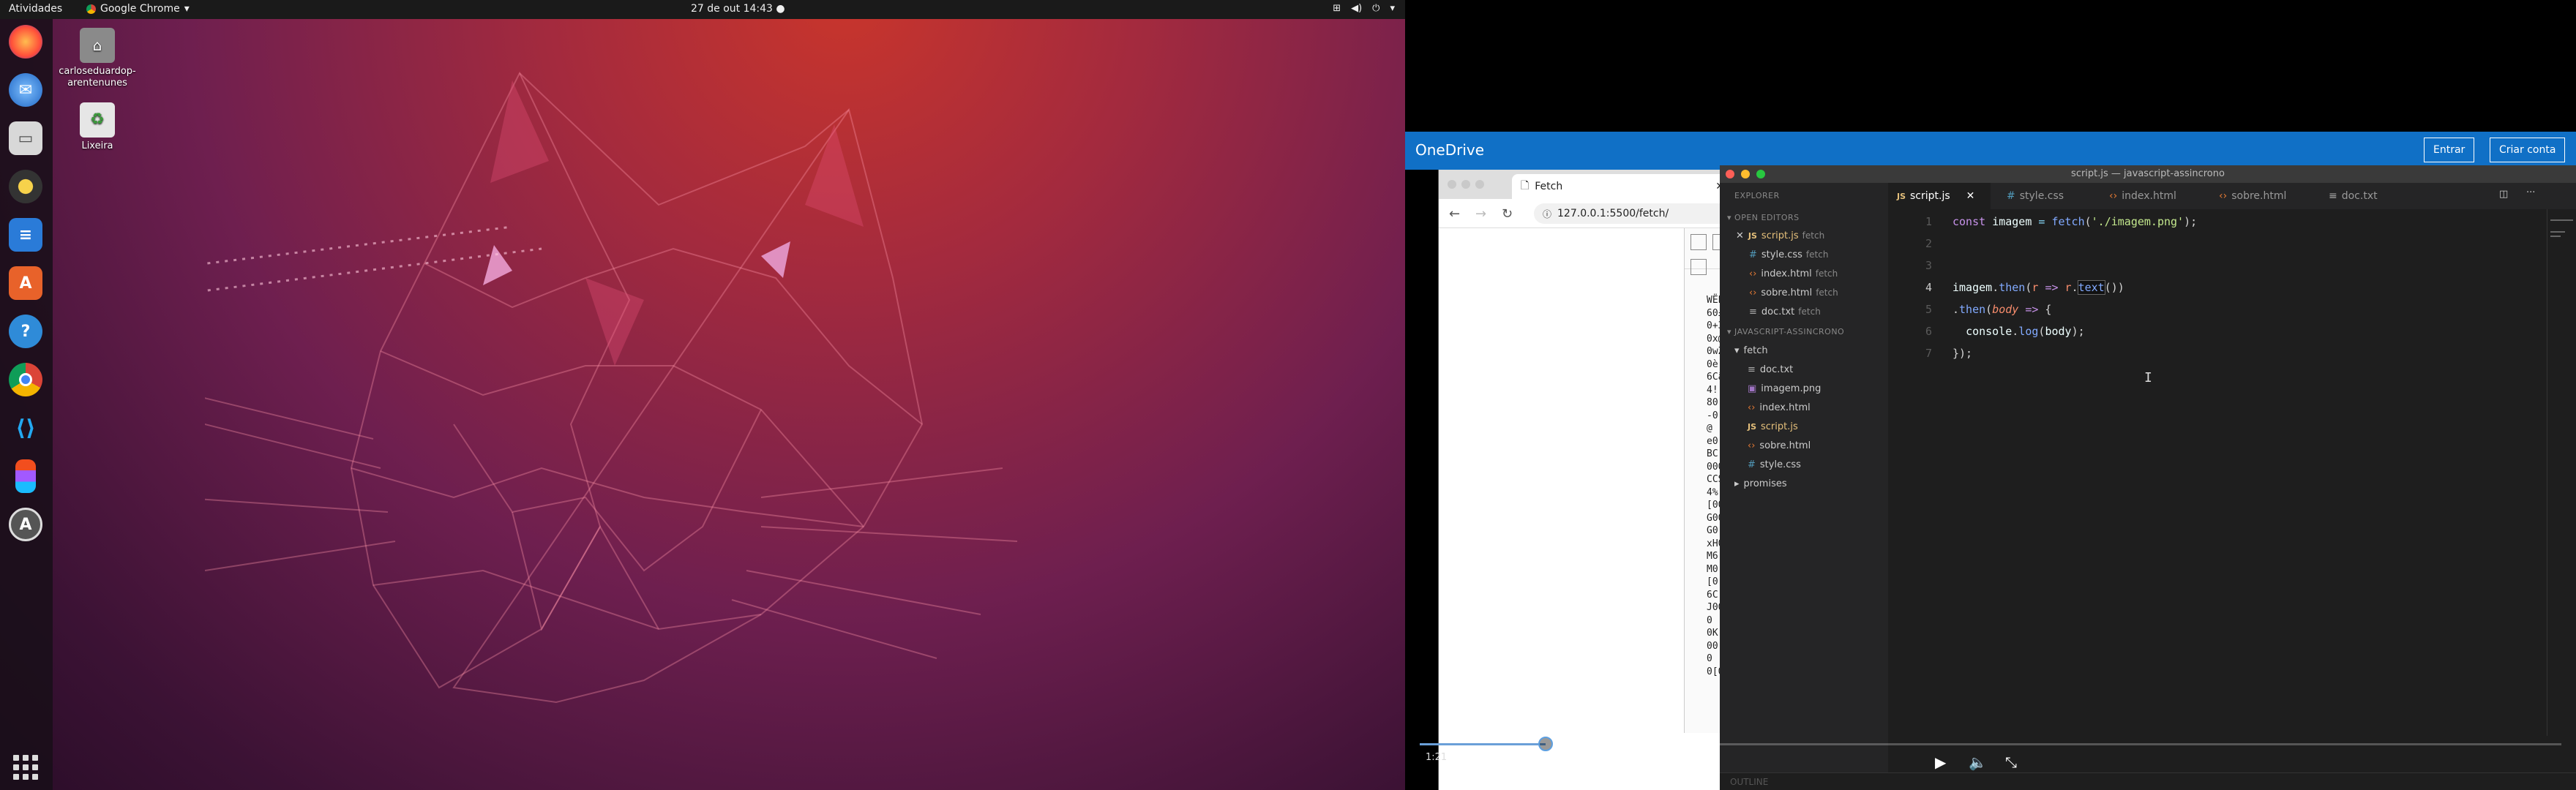 This screenshot has height=790, width=2576. What do you see at coordinates (1788, 254) in the screenshot?
I see `open-editor-item: # style.css fetch` at bounding box center [1788, 254].